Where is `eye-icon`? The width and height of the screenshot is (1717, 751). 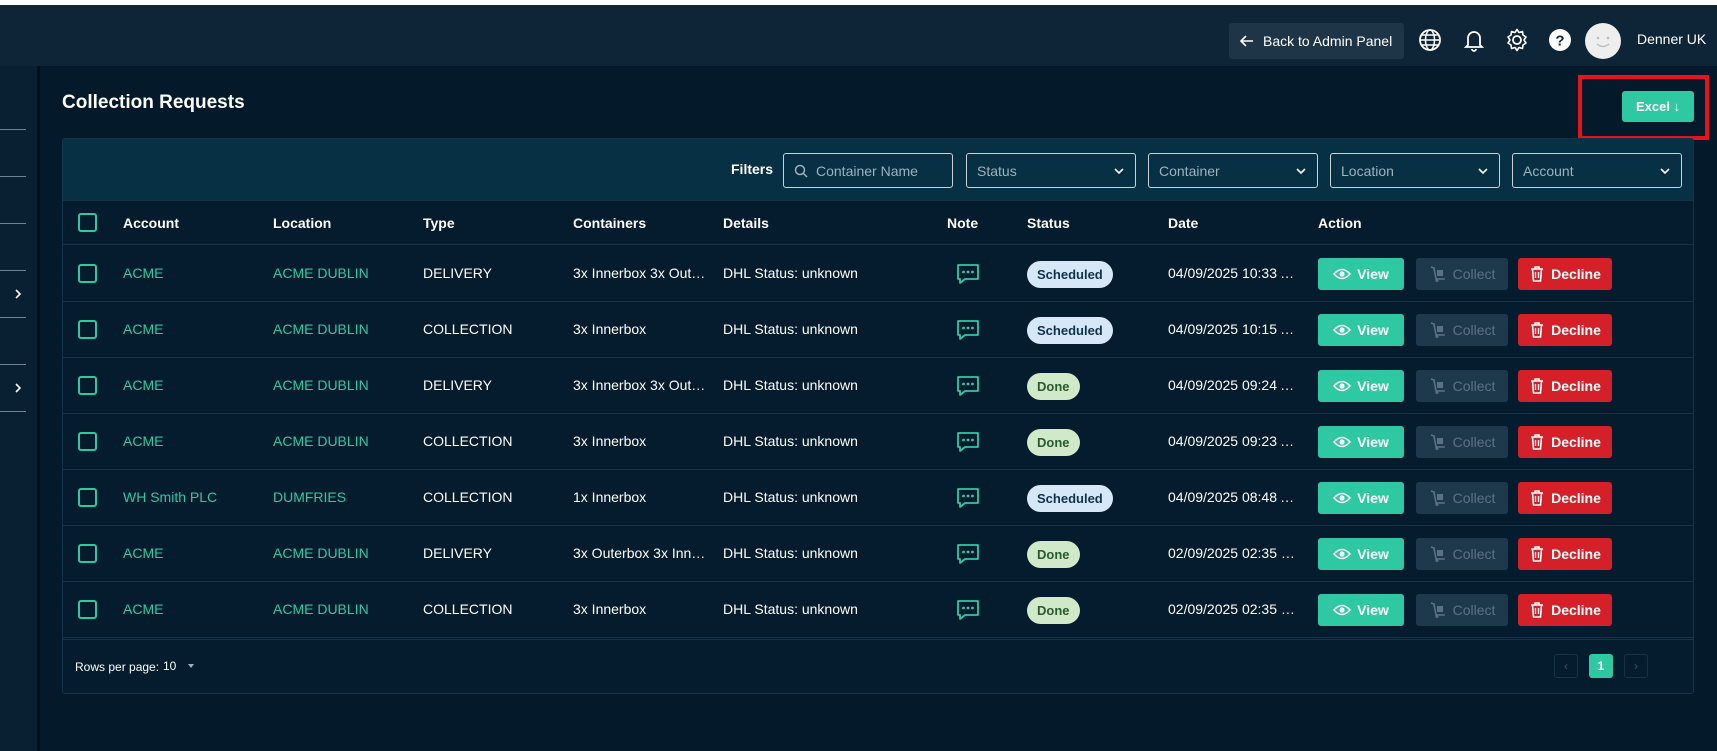
eye-icon is located at coordinates (1342, 274).